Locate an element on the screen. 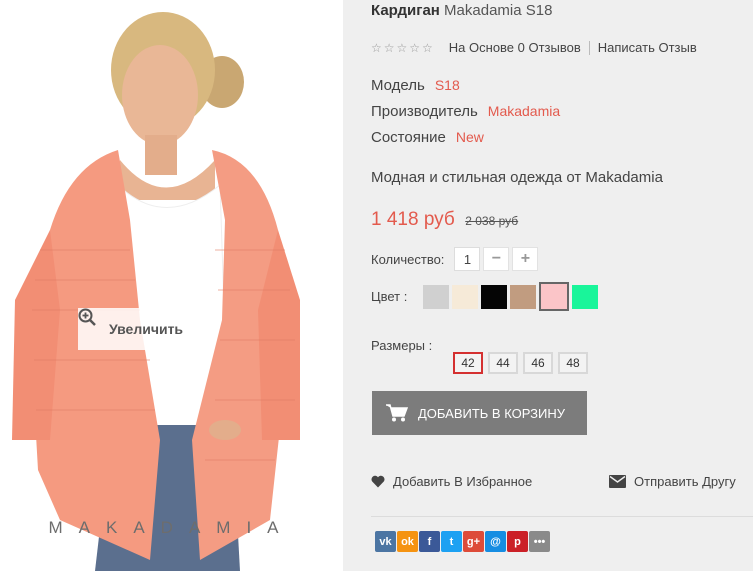 This screenshot has height=571, width=753. model-label: Модель is located at coordinates (398, 85).